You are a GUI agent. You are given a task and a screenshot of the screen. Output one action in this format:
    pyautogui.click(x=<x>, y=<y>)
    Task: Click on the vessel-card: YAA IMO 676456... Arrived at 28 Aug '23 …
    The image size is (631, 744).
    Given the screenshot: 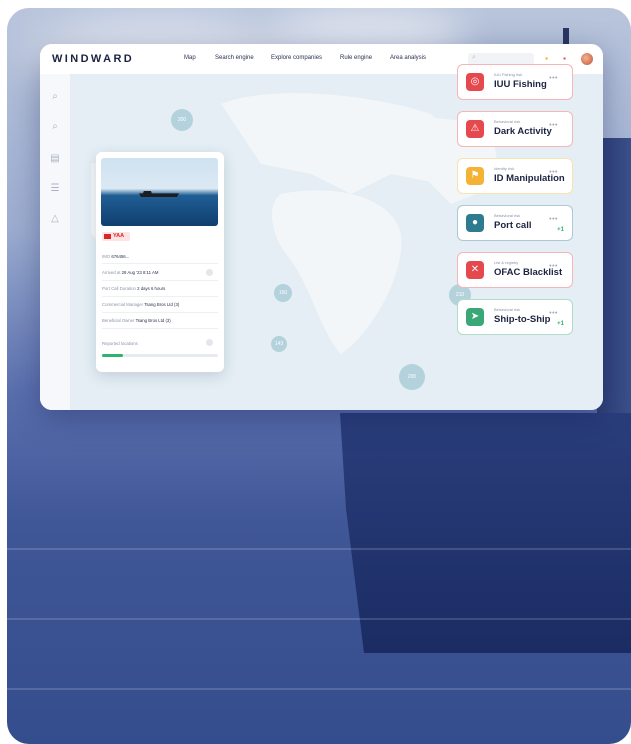 What is the action you would take?
    pyautogui.click(x=160, y=262)
    